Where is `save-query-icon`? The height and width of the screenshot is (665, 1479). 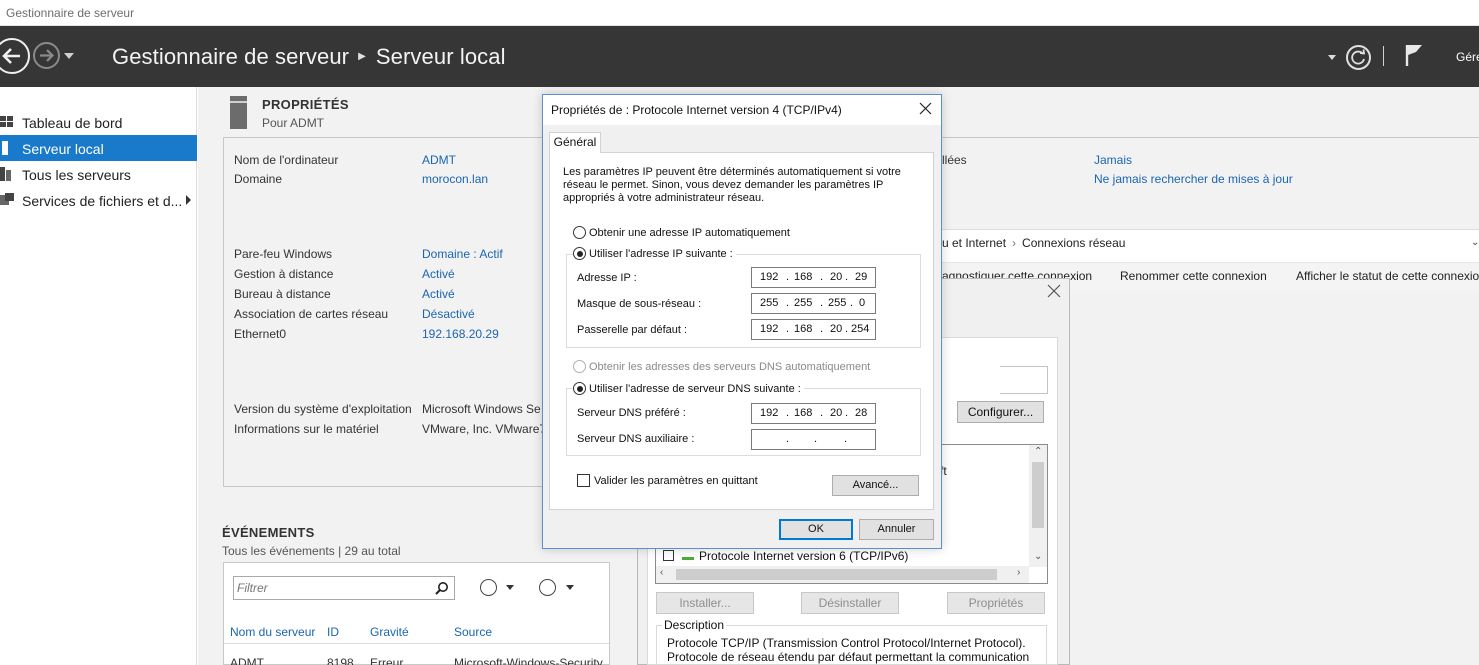
save-query-icon is located at coordinates (547, 587).